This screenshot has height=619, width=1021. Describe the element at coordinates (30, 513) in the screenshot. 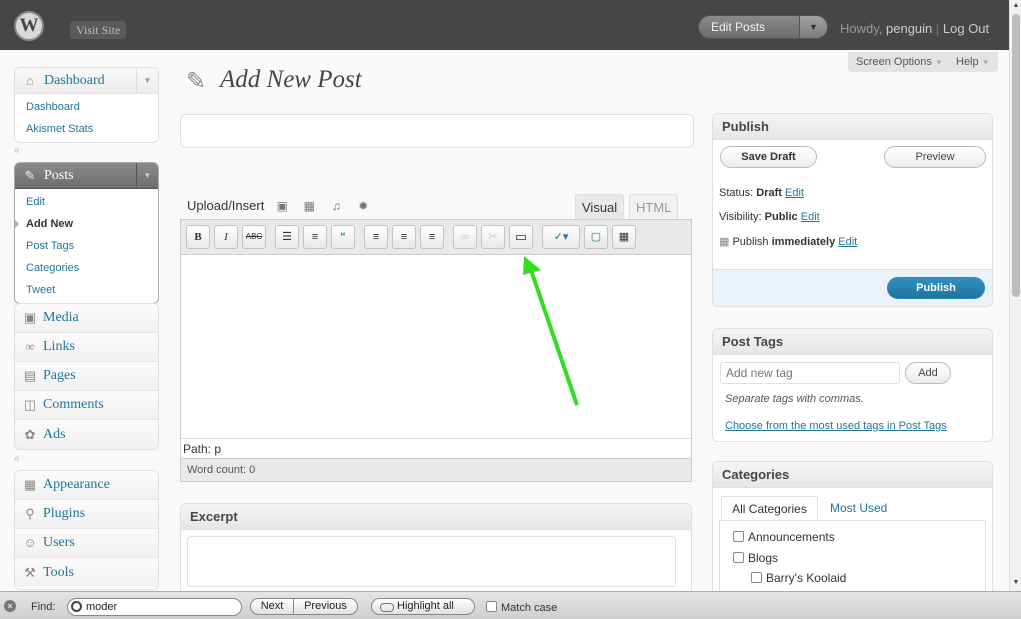

I see `plugin-icon: ⚲` at that location.